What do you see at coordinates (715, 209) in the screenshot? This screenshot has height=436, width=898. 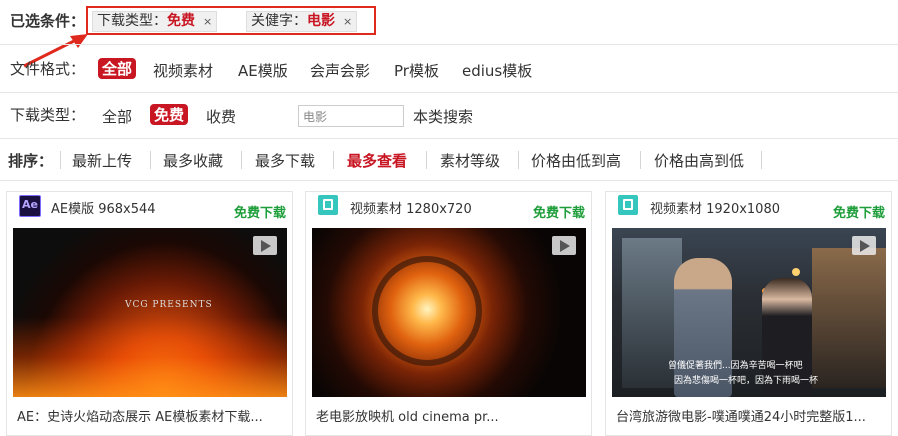 I see `card-type-label: 视频素材 1920x1080` at bounding box center [715, 209].